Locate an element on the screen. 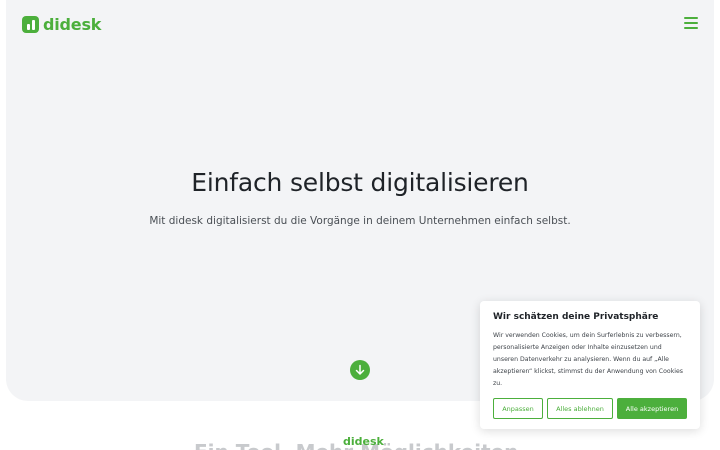 Image resolution: width=720 pixels, height=450 pixels. brand-logo: didesk is located at coordinates (61, 24).